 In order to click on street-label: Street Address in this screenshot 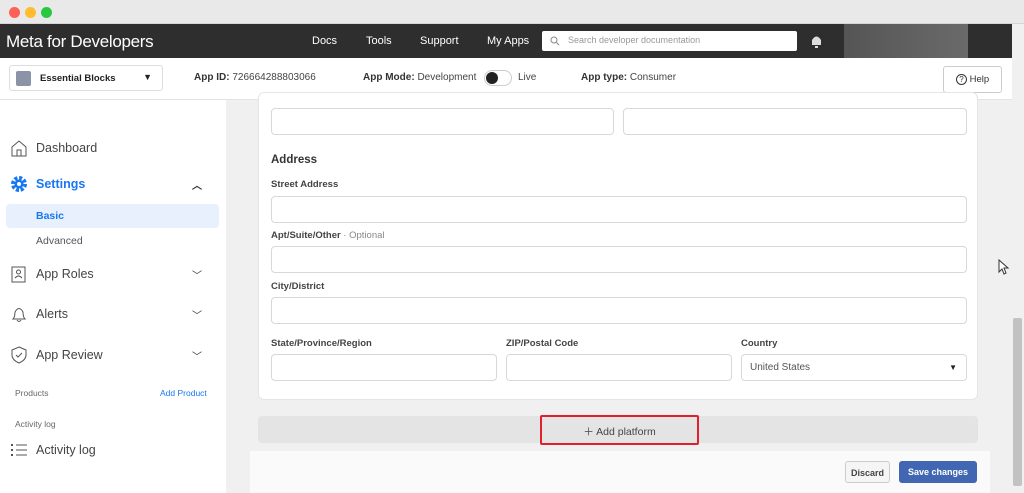, I will do `click(305, 184)`.